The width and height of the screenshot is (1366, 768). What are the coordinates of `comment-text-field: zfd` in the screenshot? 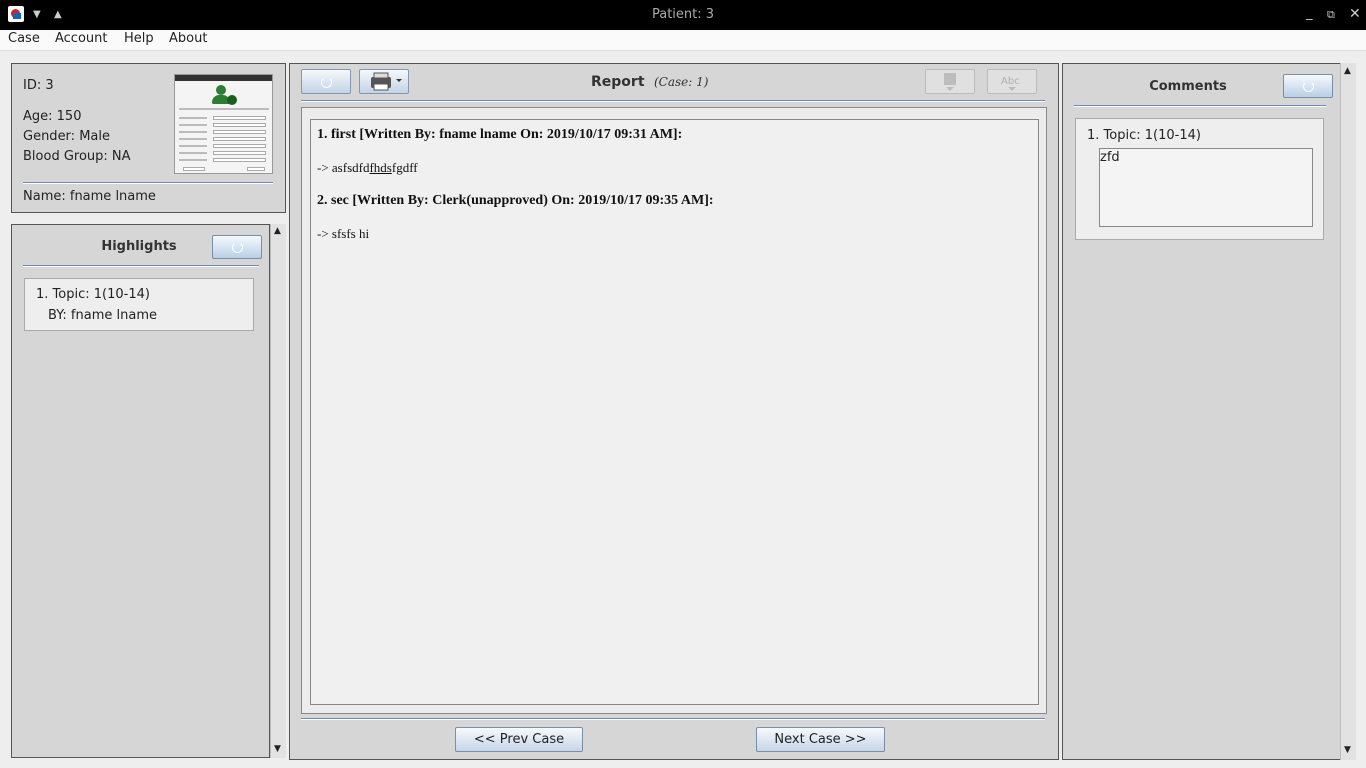 It's located at (1206, 187).